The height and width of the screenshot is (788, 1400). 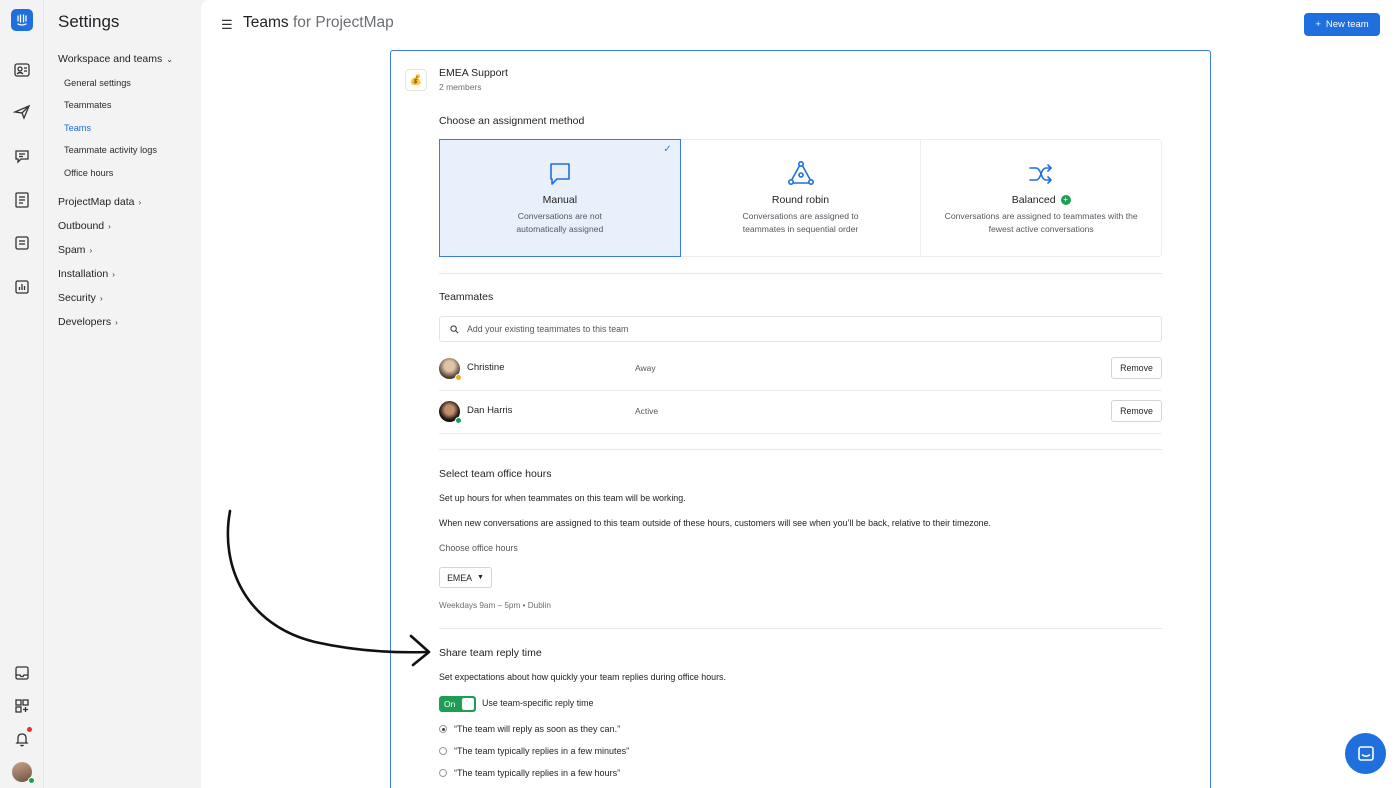 I want to click on nav-group-workspace: Workspace and teams ⌄, so click(x=115, y=59).